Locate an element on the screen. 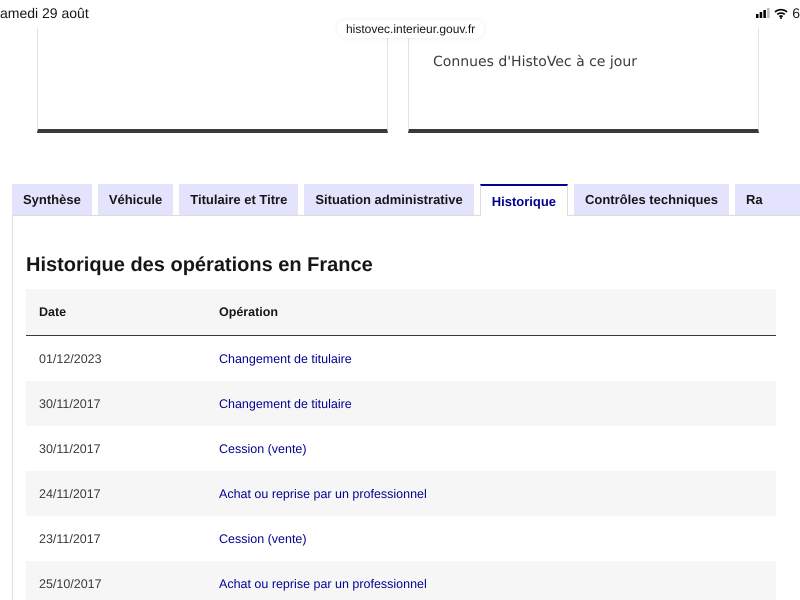  tab: Synthèse is located at coordinates (52, 199).